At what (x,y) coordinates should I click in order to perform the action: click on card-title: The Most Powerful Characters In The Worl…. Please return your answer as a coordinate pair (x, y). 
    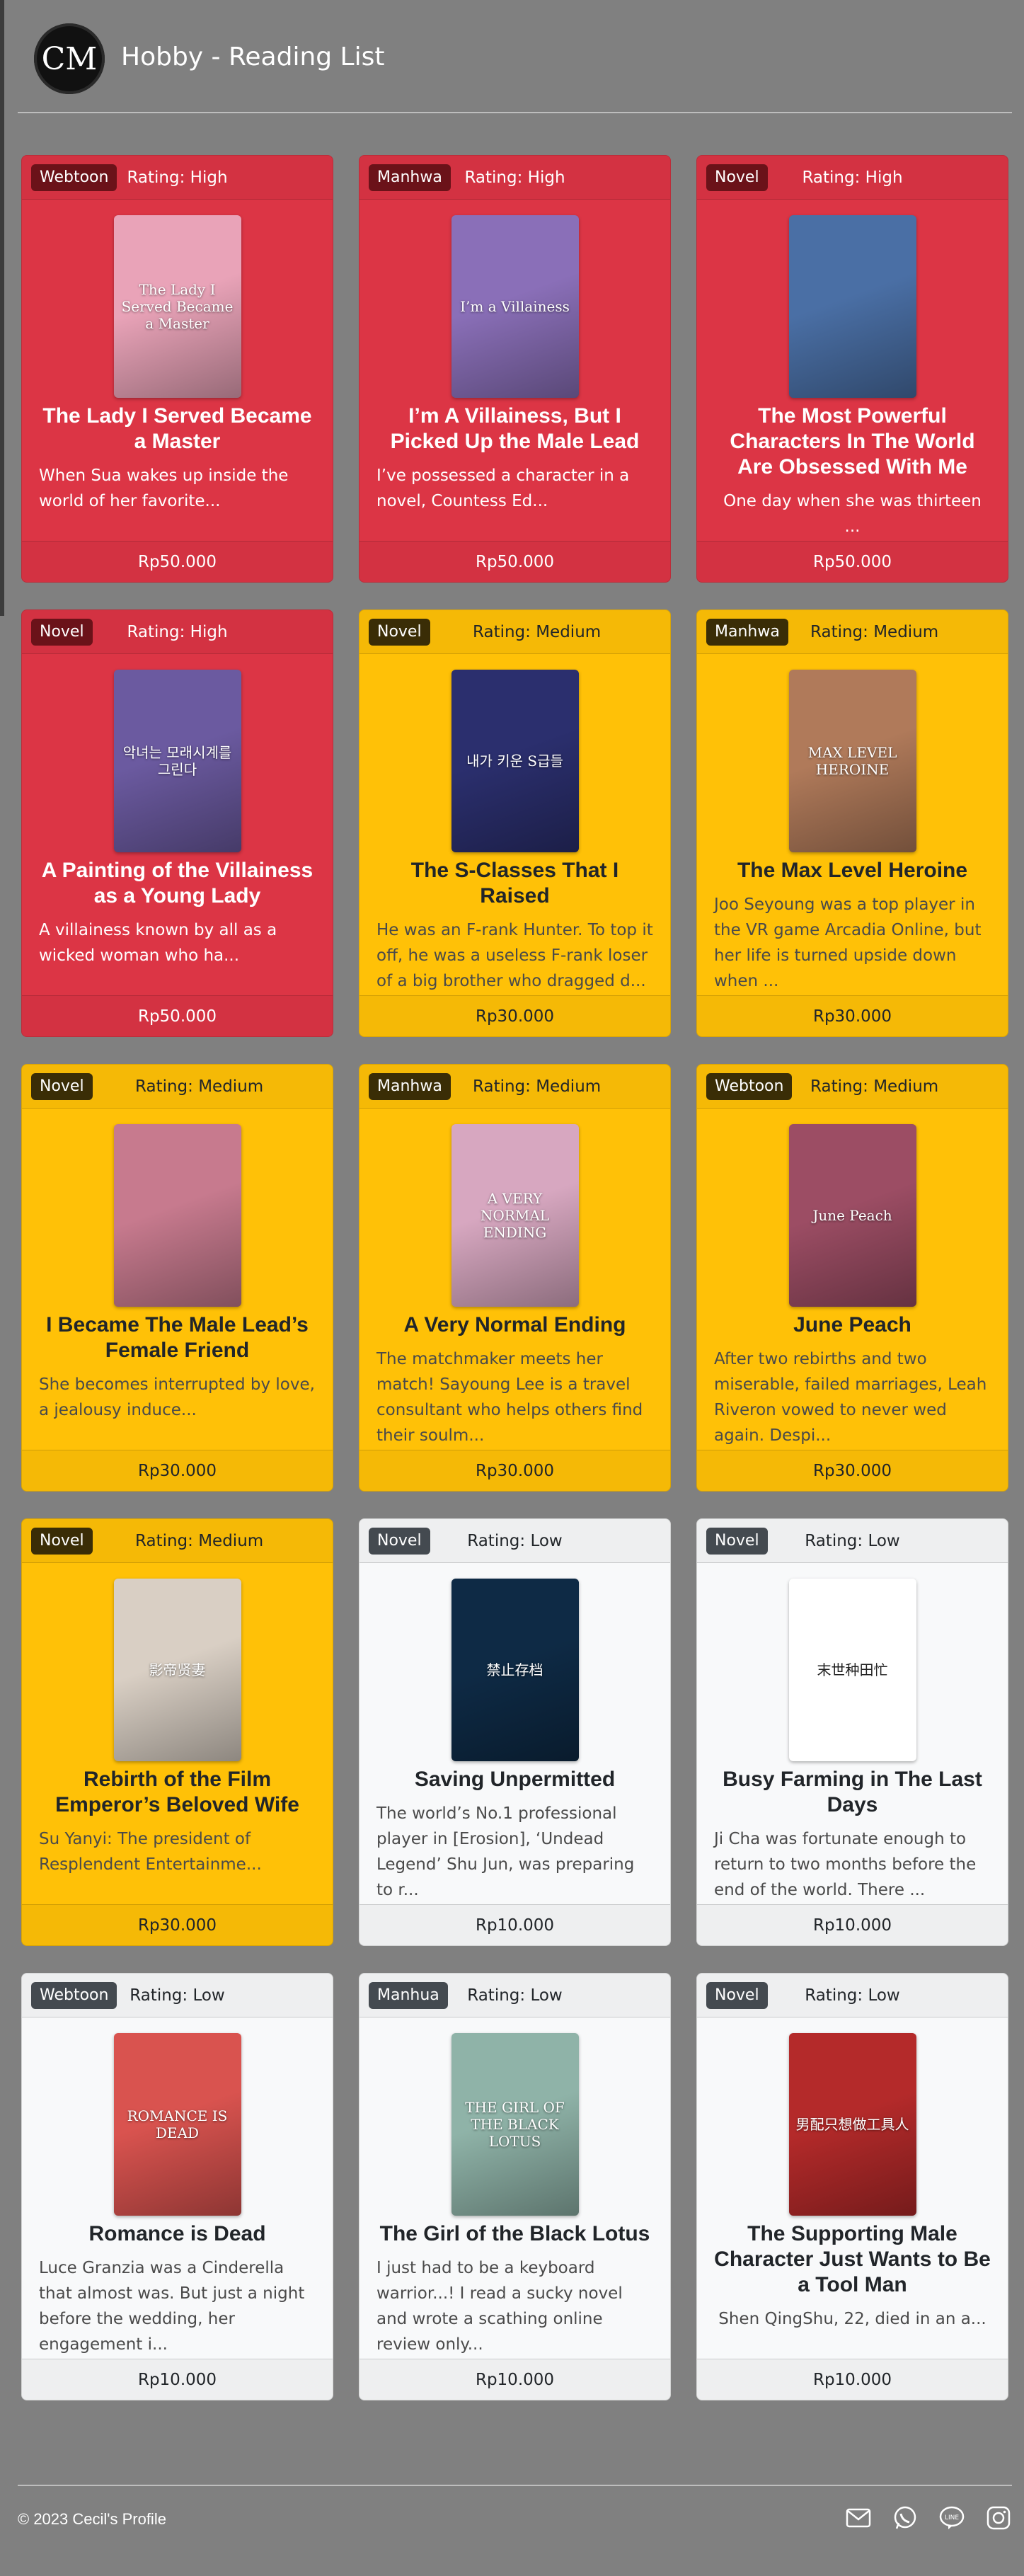
    Looking at the image, I should click on (852, 441).